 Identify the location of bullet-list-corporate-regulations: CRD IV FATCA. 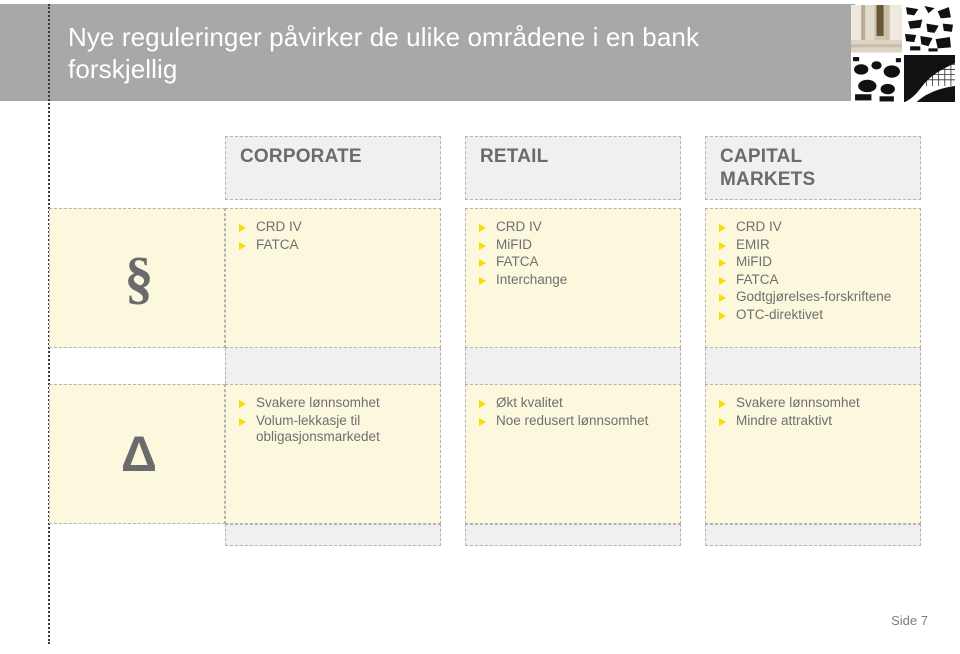
(336, 236).